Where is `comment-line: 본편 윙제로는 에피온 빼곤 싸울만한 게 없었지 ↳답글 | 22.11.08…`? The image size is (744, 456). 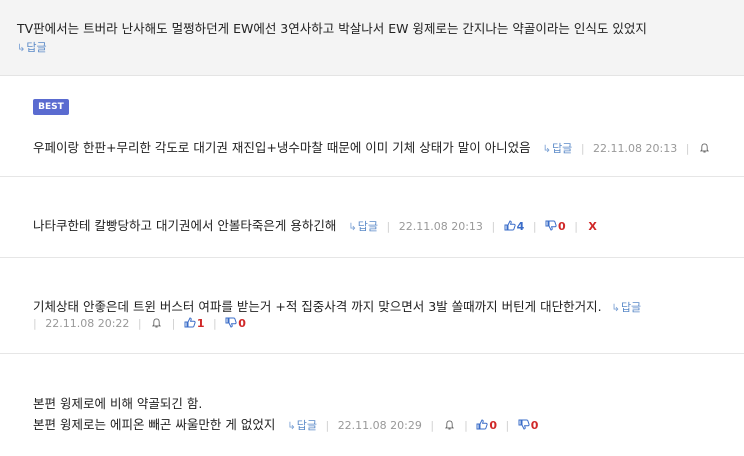
comment-line: 본편 윙제로는 에피온 빼곤 싸울만한 게 없었지 ↳답글 | 22.11.08… is located at coordinates (285, 423).